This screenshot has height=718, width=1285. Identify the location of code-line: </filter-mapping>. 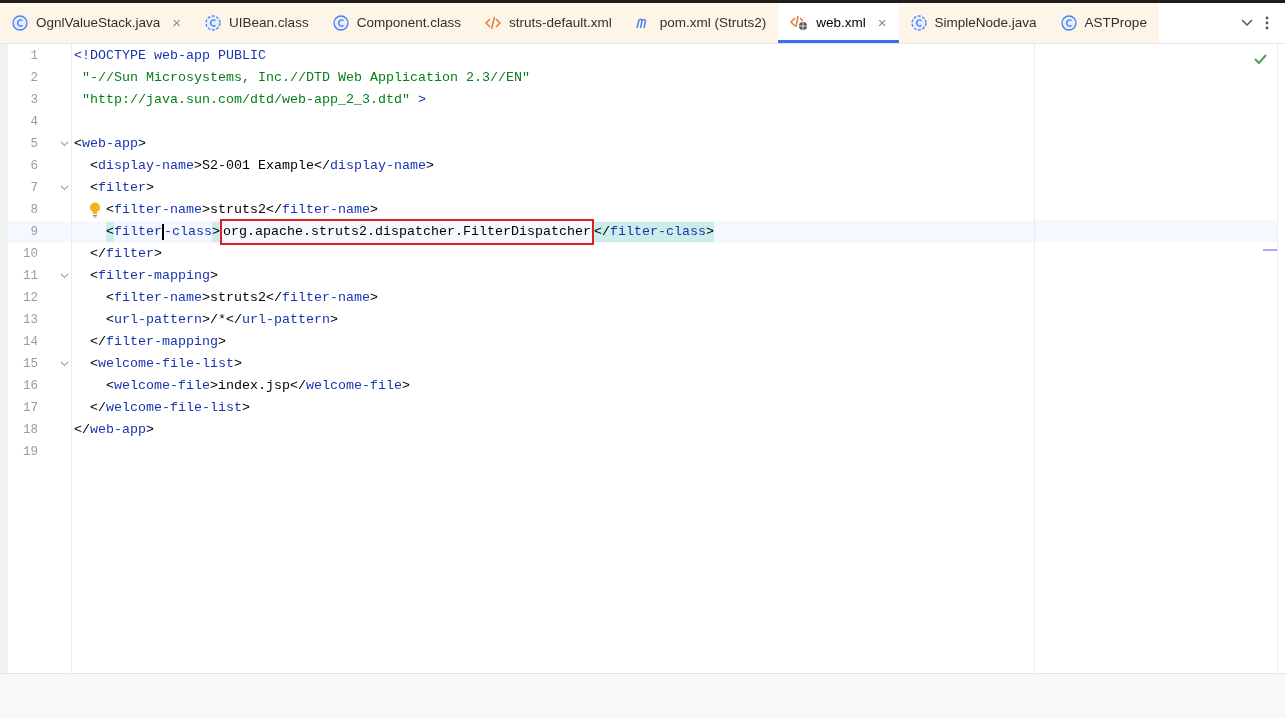
(158, 342).